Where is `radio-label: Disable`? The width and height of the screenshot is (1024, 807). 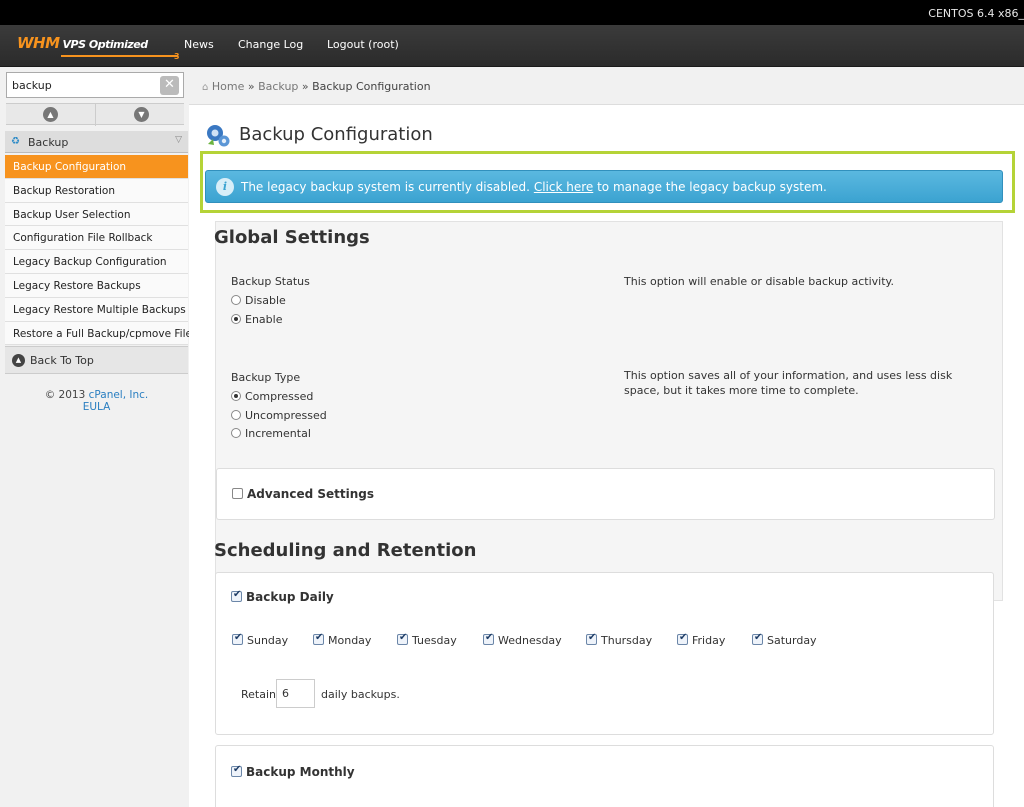 radio-label: Disable is located at coordinates (265, 300).